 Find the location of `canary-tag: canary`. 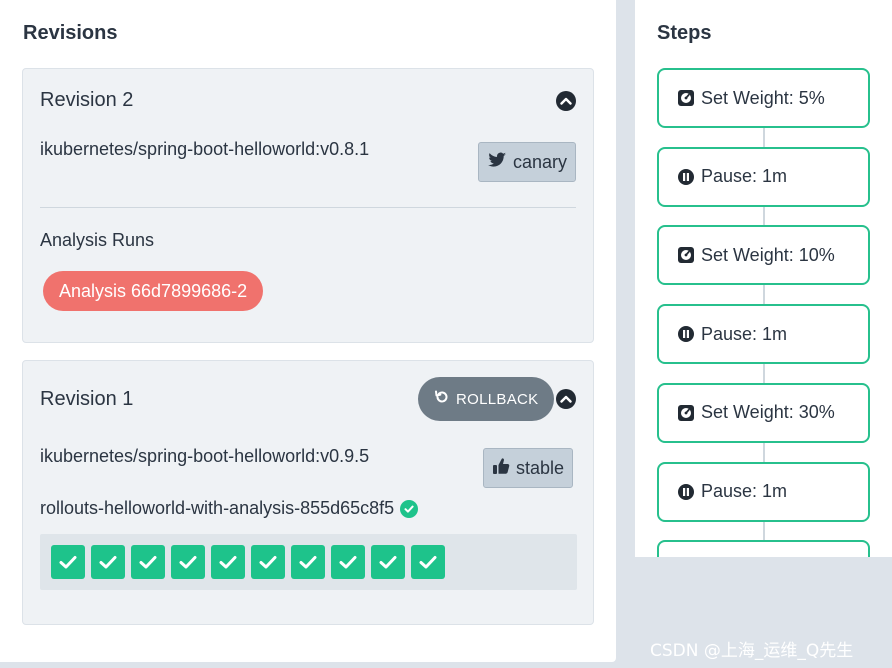

canary-tag: canary is located at coordinates (527, 162).